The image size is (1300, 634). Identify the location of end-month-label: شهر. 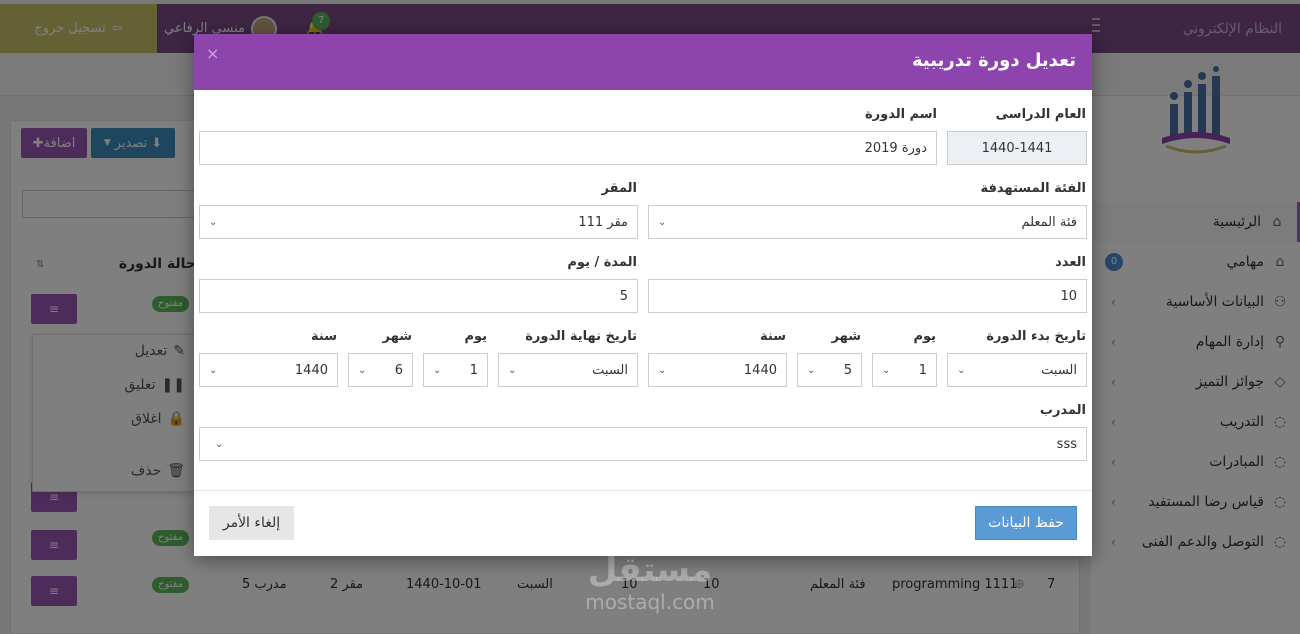
(397, 336).